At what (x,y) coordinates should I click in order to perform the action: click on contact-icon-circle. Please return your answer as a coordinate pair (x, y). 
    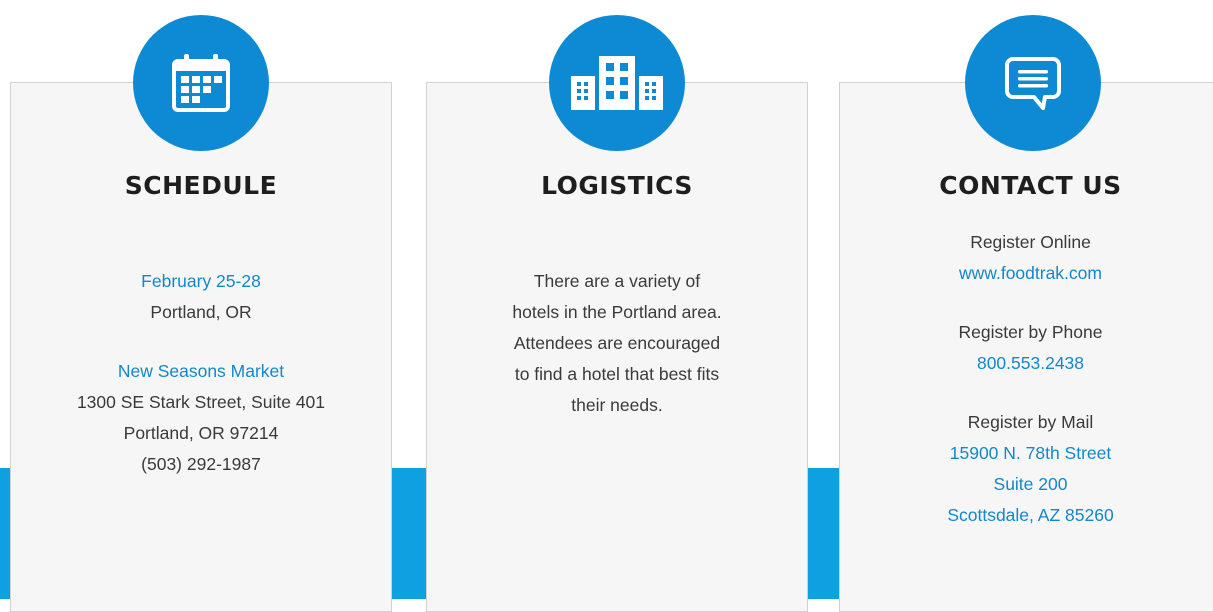
    Looking at the image, I should click on (1032, 83).